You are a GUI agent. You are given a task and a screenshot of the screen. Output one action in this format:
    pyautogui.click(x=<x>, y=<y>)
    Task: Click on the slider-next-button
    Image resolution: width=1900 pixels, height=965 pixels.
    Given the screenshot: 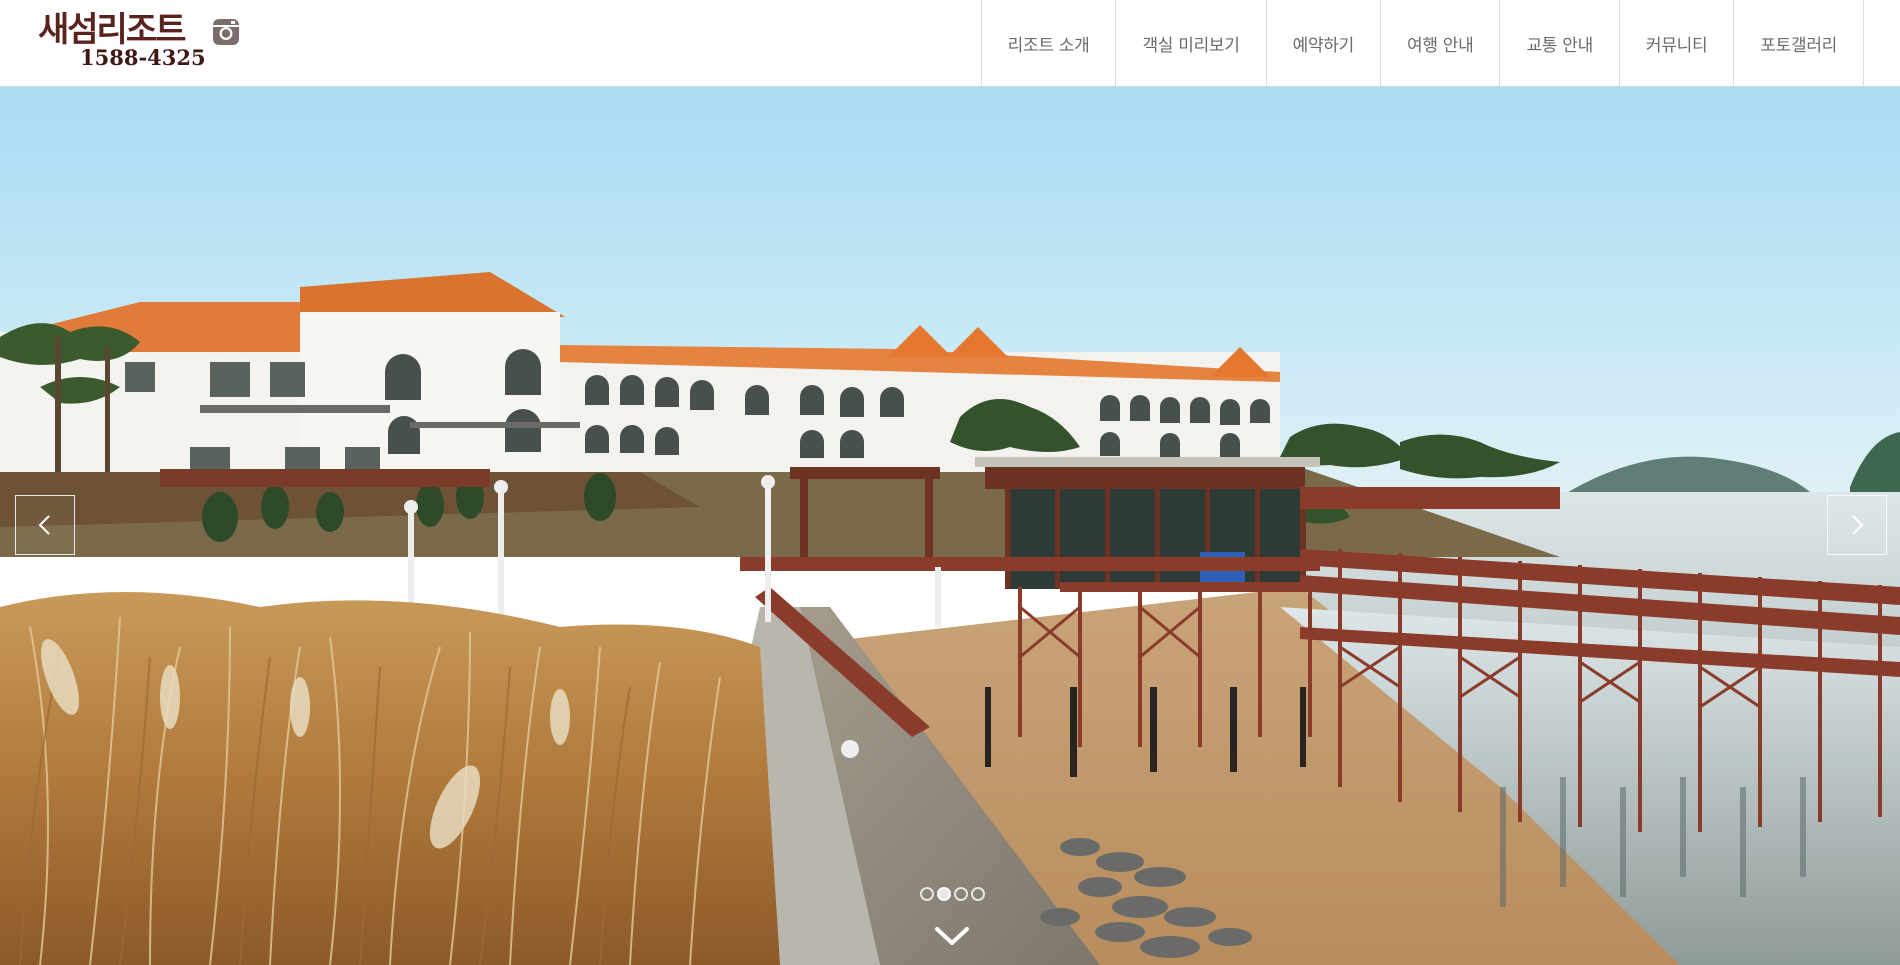 What is the action you would take?
    pyautogui.click(x=1857, y=525)
    